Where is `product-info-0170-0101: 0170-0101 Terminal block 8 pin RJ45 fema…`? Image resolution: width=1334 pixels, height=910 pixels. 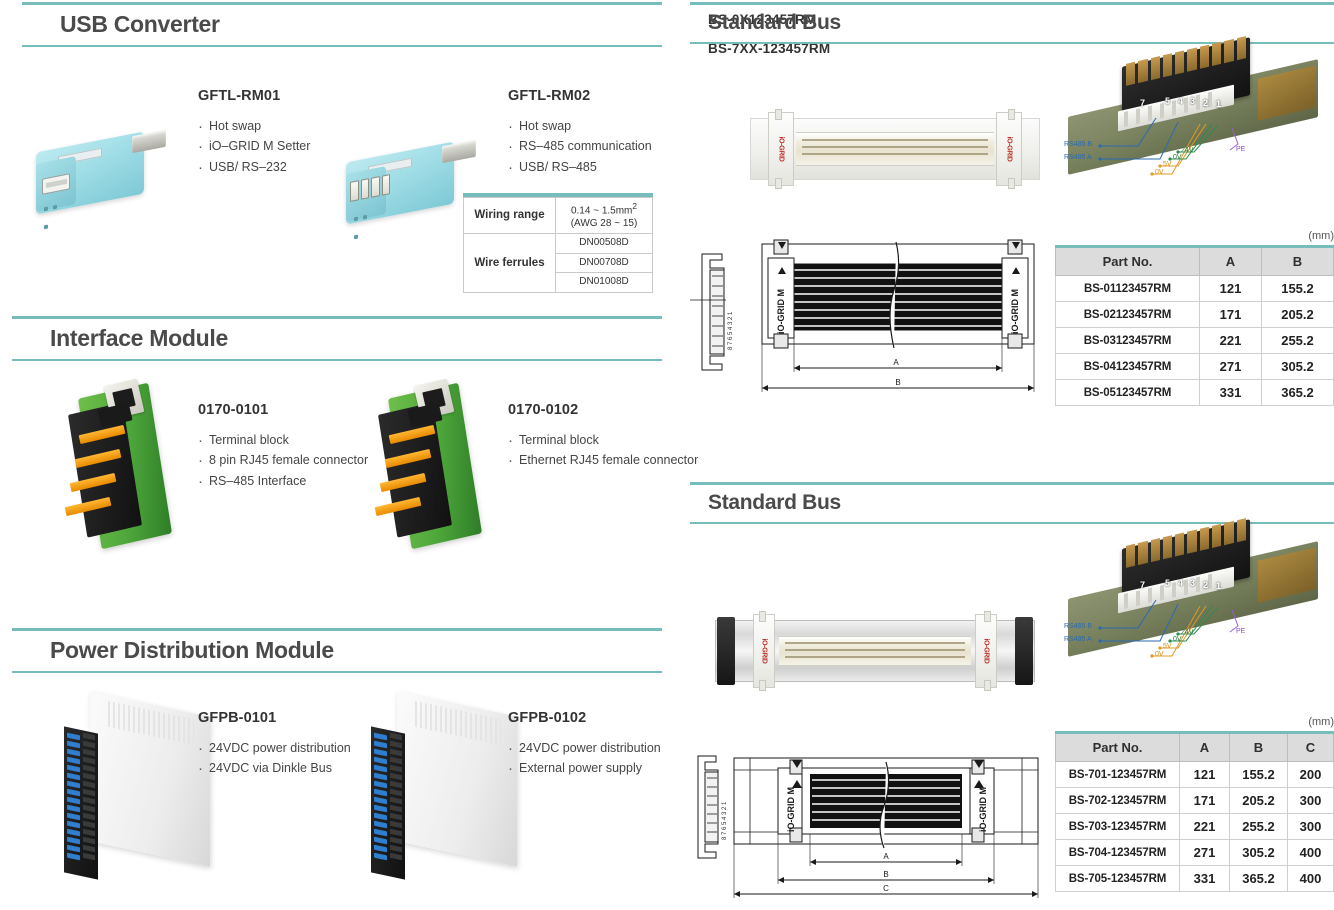
product-info-0170-0101: 0170-0101 Terminal block 8 pin RJ45 fema… is located at coordinates (283, 448).